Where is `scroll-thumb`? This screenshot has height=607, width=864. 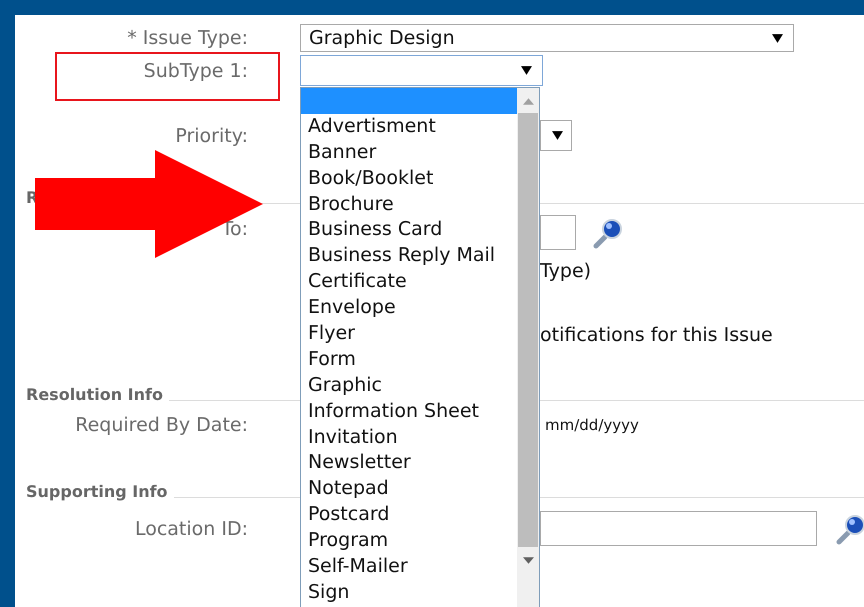 scroll-thumb is located at coordinates (528, 330).